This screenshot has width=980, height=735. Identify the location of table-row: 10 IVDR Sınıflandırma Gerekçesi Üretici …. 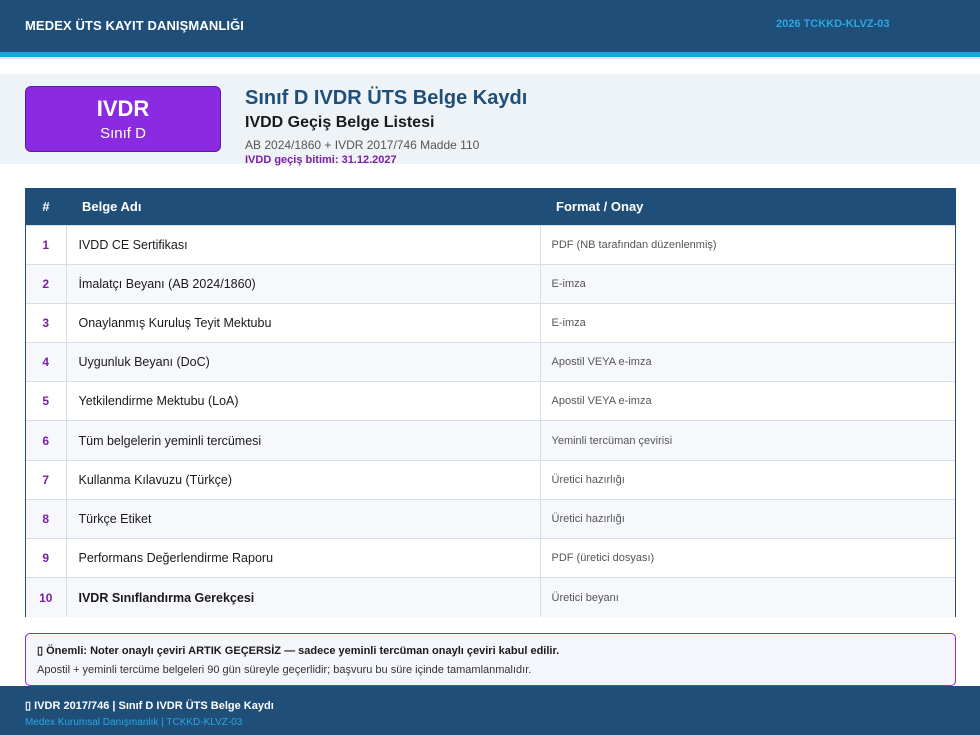
(490, 597).